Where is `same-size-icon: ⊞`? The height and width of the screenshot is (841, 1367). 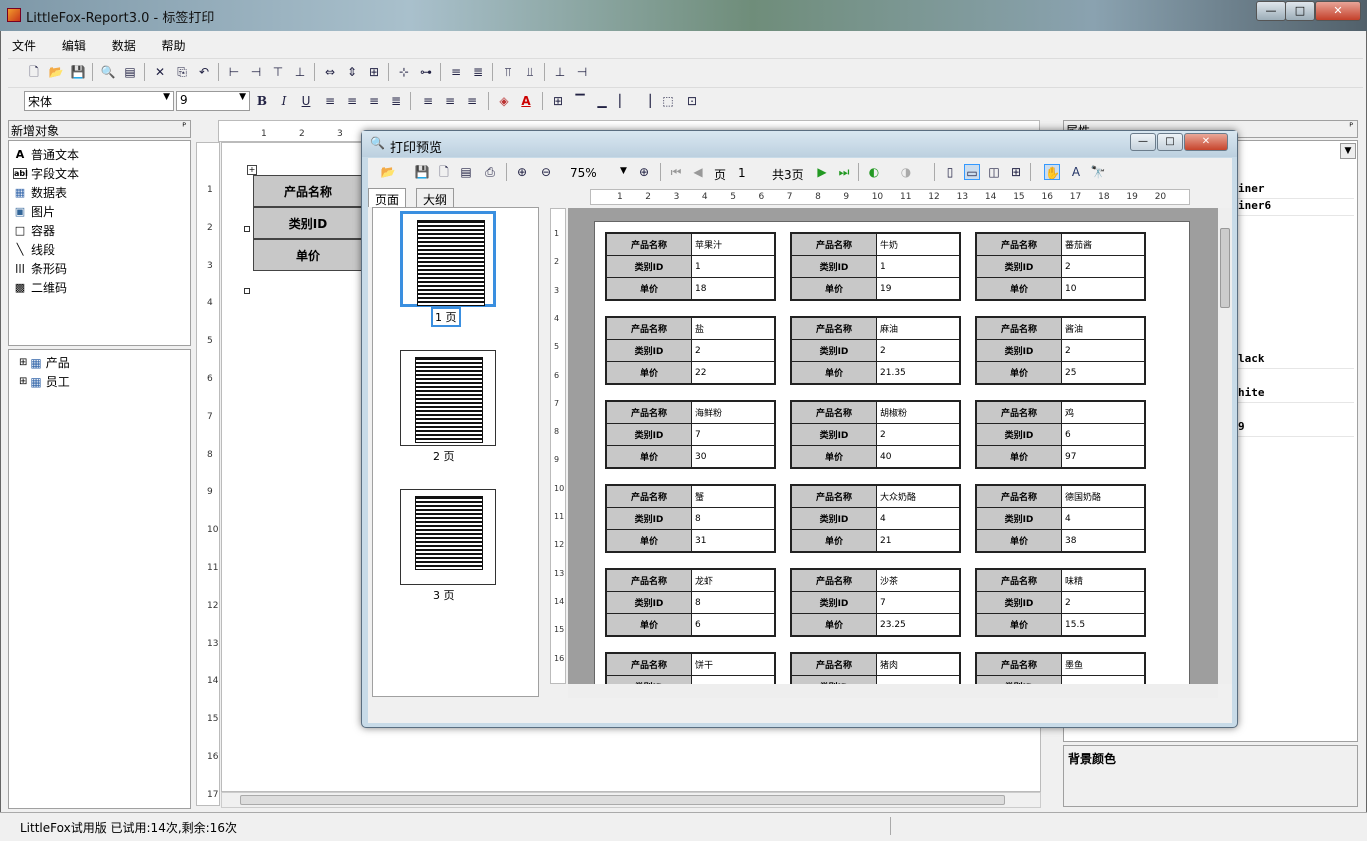
same-size-icon: ⊞ is located at coordinates (374, 72).